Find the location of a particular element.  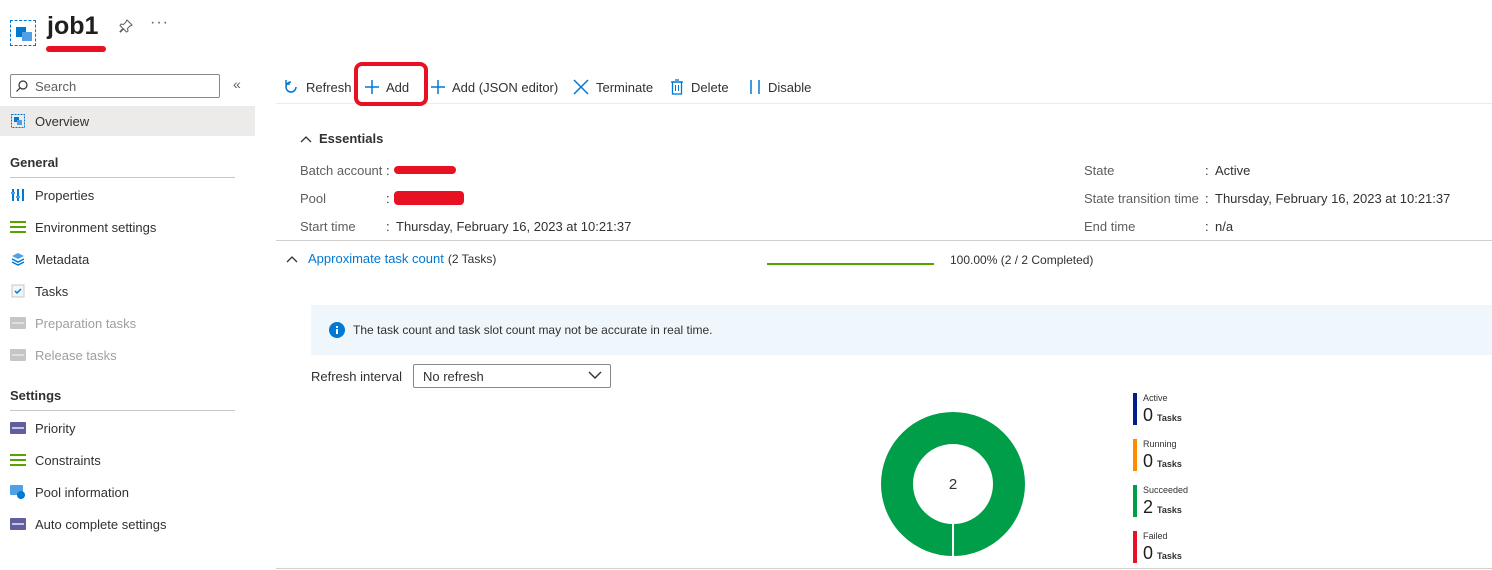

task-count-title: Approximate task count is located at coordinates (376, 258).